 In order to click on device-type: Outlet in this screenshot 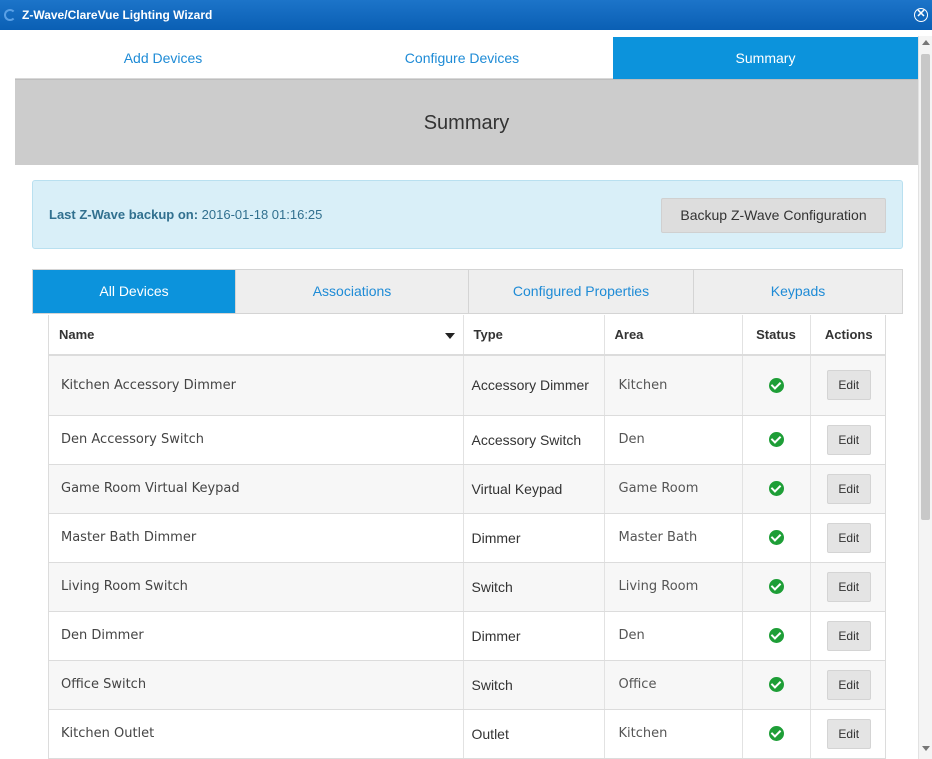, I will do `click(534, 734)`.